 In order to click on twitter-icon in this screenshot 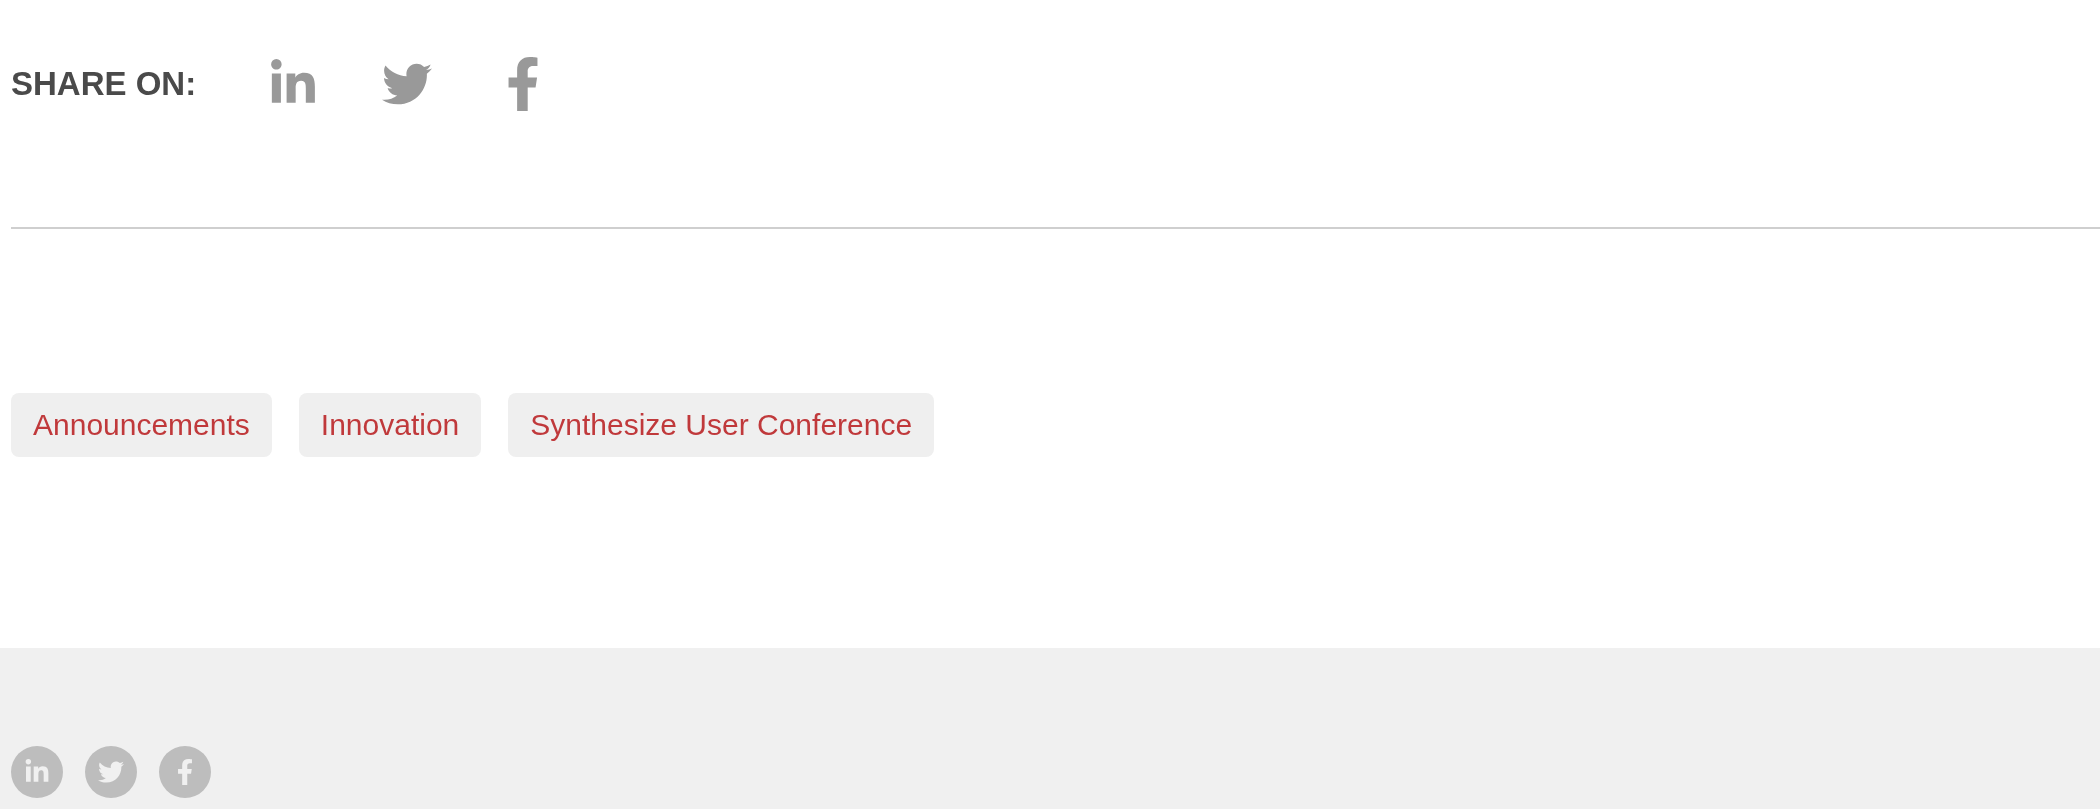, I will do `click(111, 772)`.